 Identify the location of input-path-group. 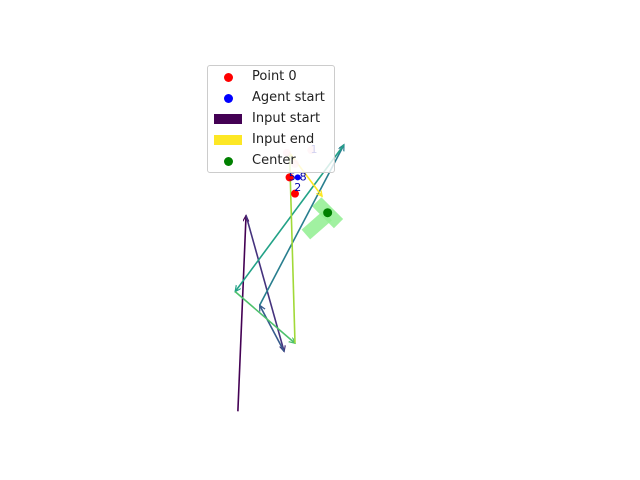
(289, 278).